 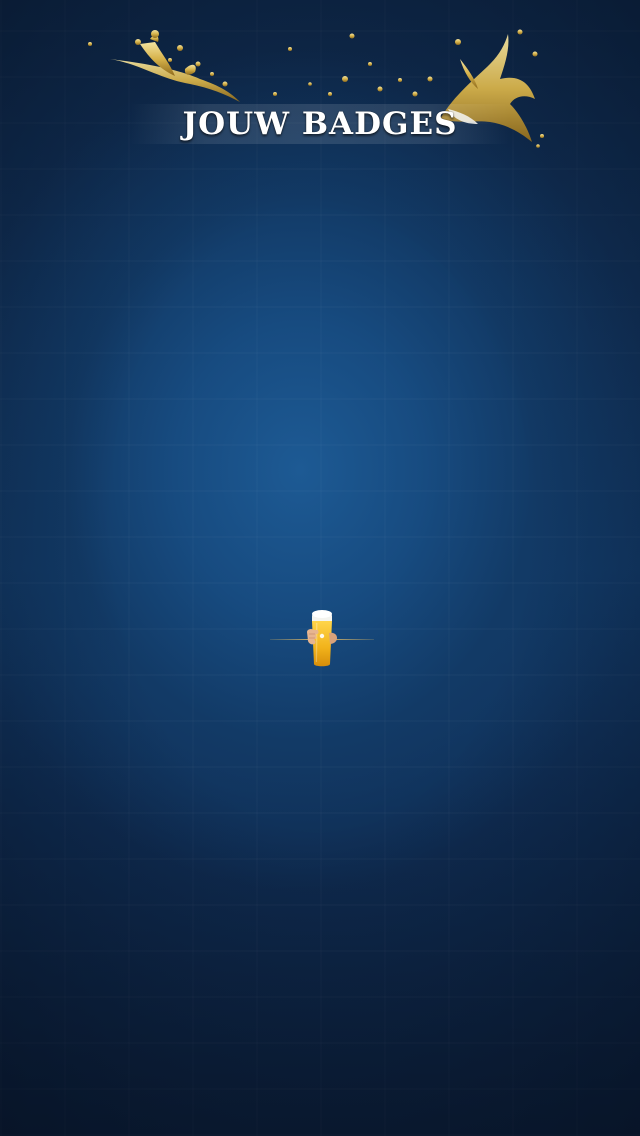 I want to click on page-title: JOUW BADGES, so click(x=320, y=124).